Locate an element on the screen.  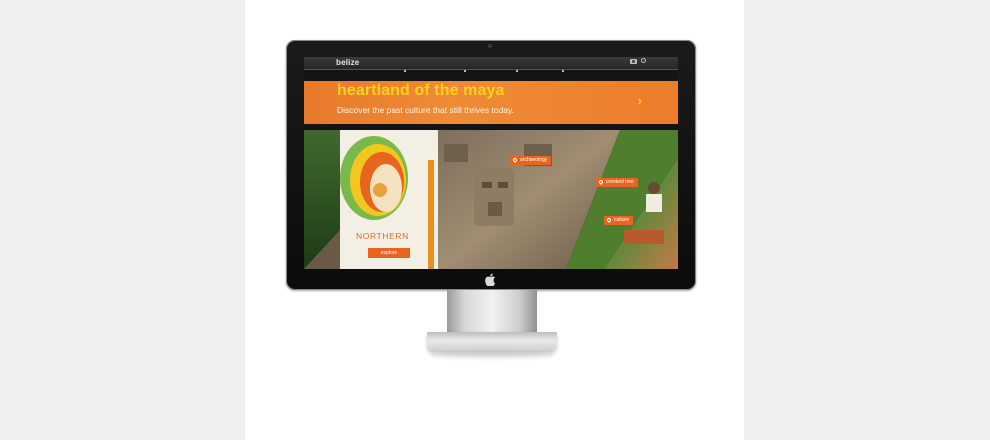
explore-button: explore is located at coordinates (389, 253).